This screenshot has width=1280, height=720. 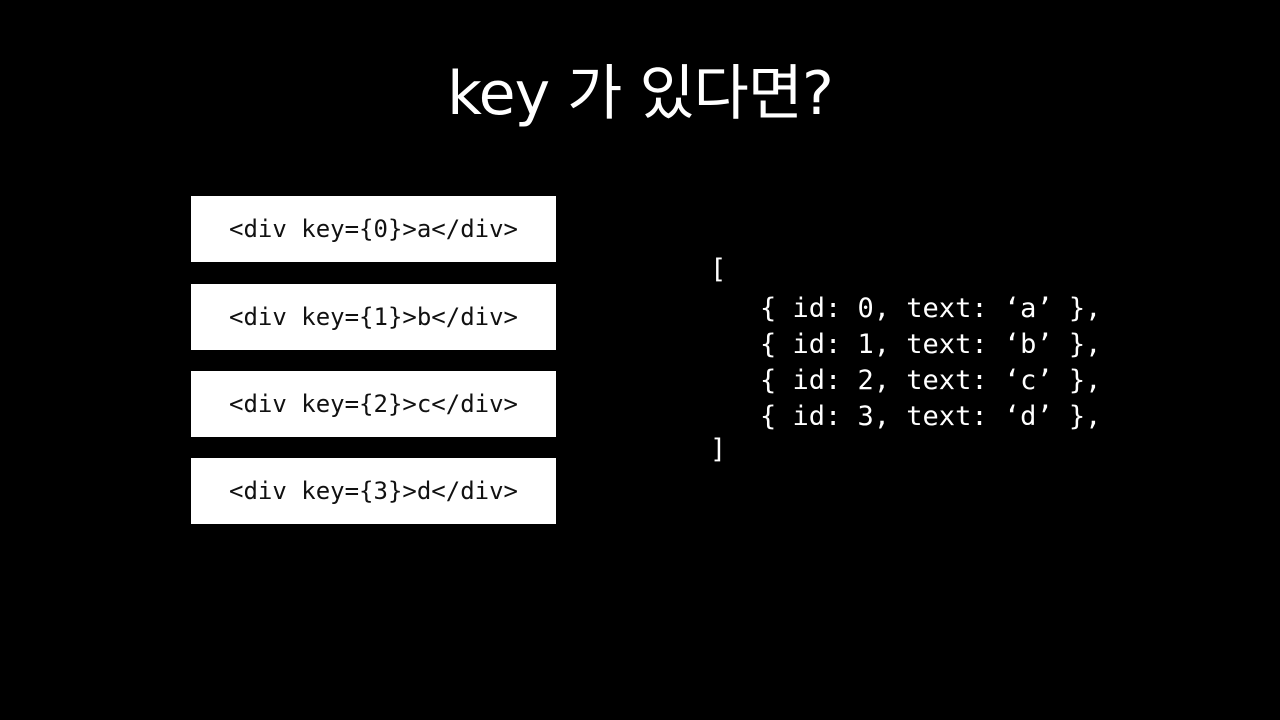 I want to click on array-item: { id: 3, text: ‘d’ },, so click(x=931, y=416).